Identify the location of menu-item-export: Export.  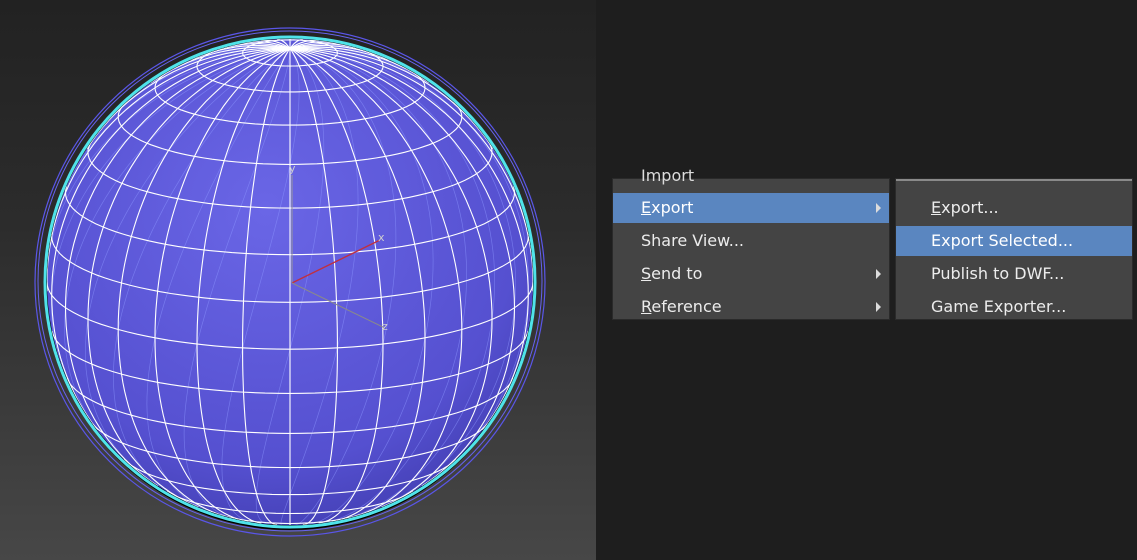
(751, 208).